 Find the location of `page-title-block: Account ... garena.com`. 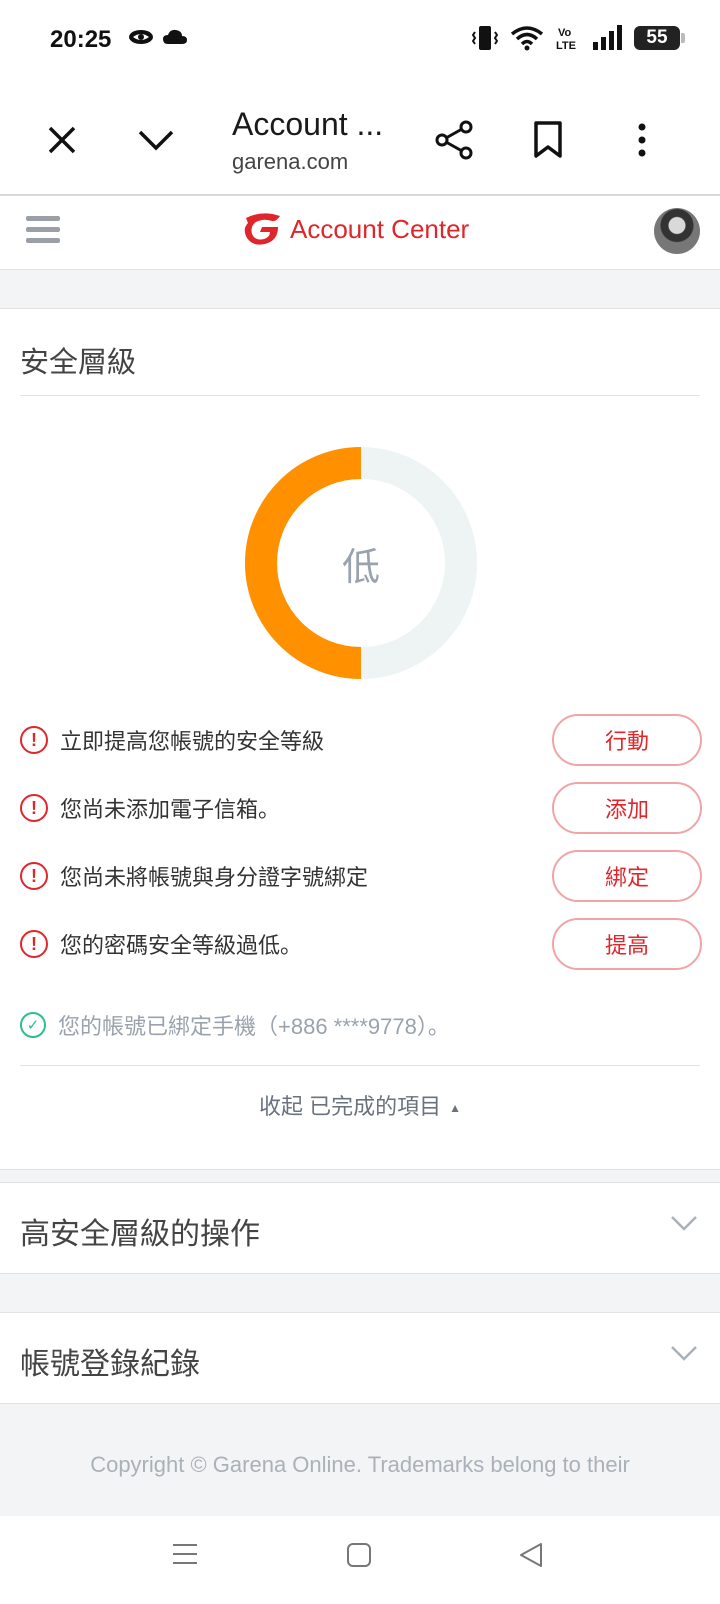

page-title-block: Account ... garena.com is located at coordinates (332, 140).